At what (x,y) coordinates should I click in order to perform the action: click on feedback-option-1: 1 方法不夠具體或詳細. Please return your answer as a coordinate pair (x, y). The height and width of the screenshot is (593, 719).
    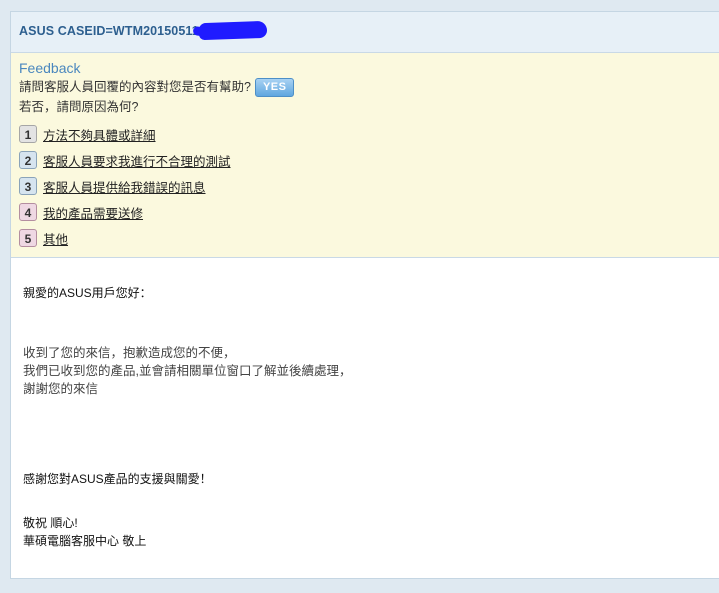
    Looking at the image, I should click on (369, 134).